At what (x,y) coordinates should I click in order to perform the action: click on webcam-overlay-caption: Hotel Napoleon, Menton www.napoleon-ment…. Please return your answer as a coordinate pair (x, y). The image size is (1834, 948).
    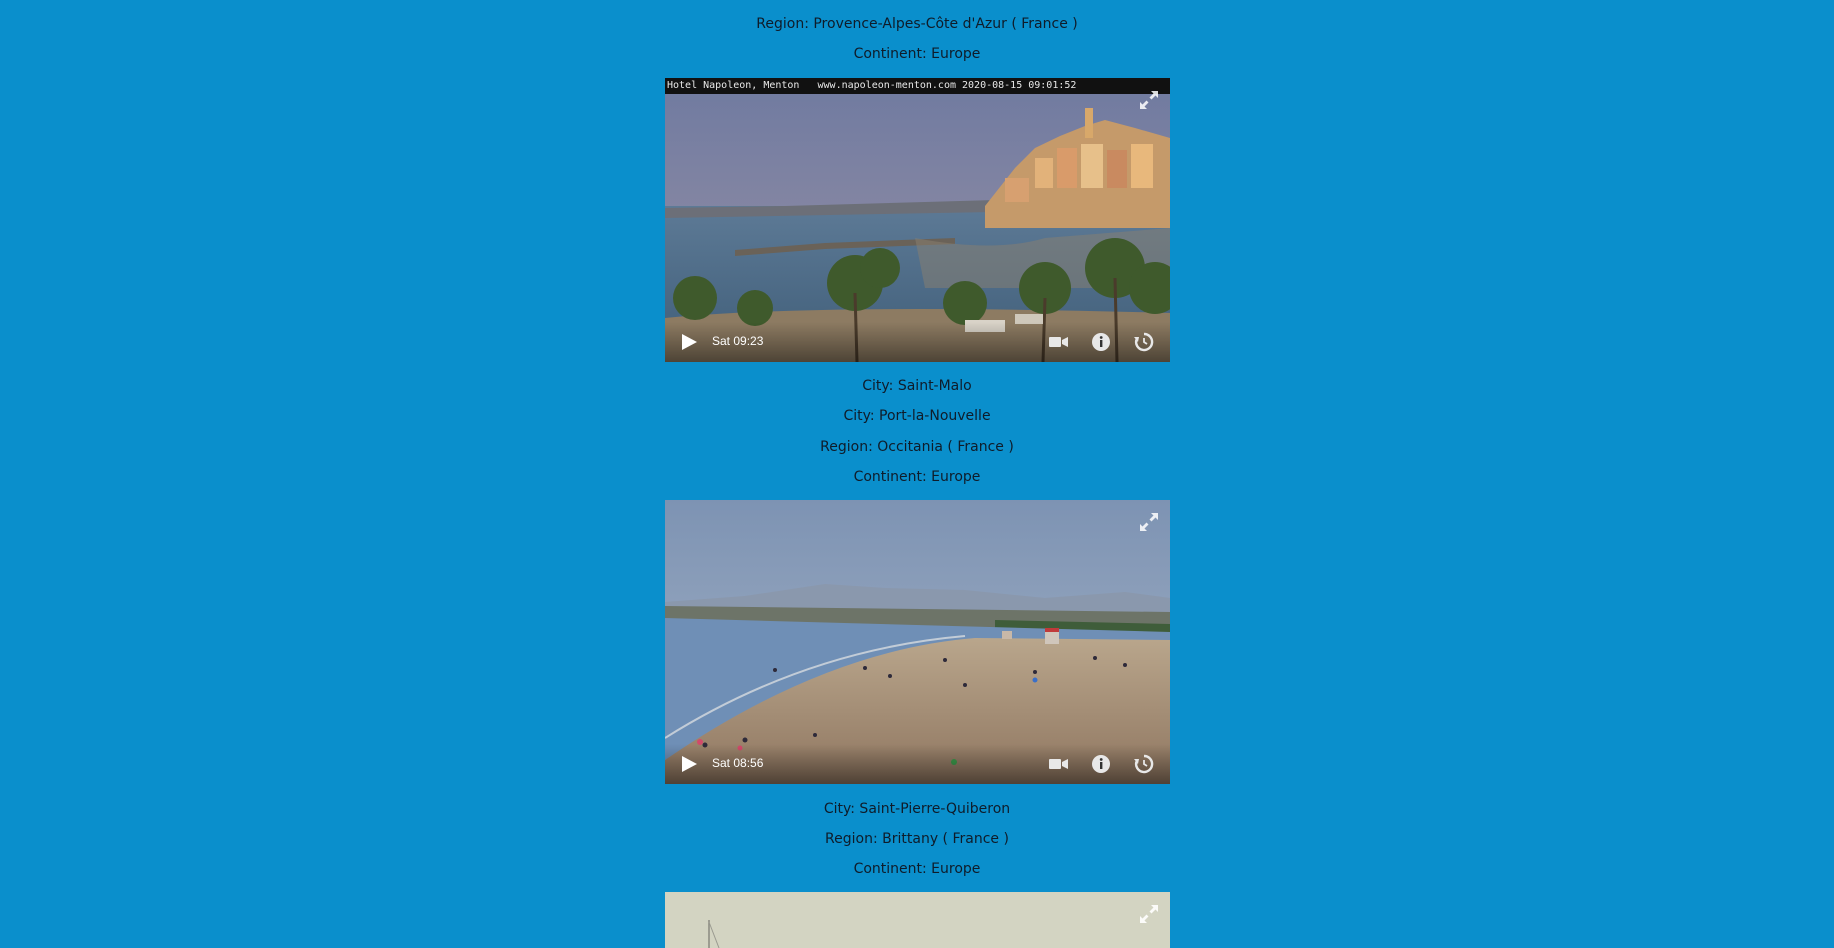
    Looking at the image, I should click on (917, 86).